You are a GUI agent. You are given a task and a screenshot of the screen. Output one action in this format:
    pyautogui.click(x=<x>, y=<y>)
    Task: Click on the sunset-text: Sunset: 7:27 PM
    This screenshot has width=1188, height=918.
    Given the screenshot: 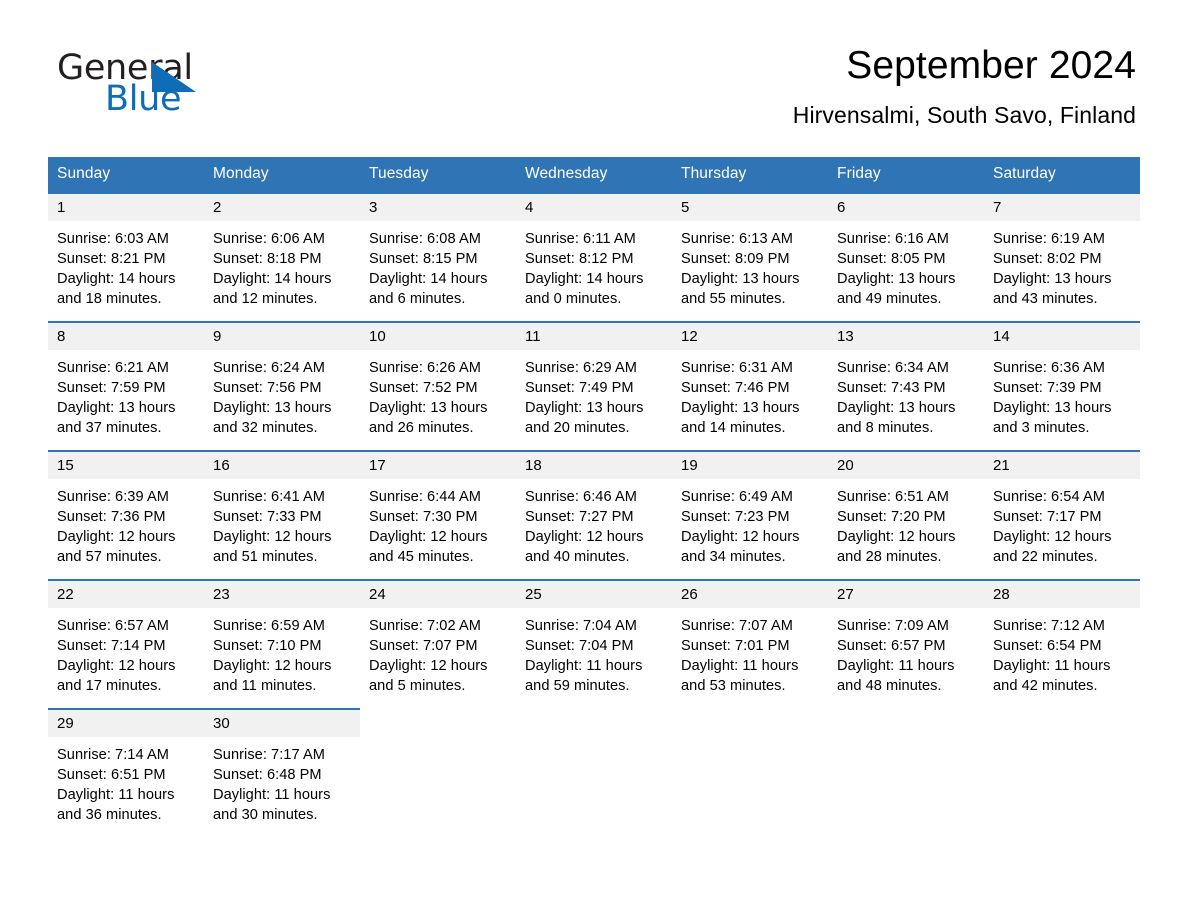 What is the action you would take?
    pyautogui.click(x=579, y=517)
    